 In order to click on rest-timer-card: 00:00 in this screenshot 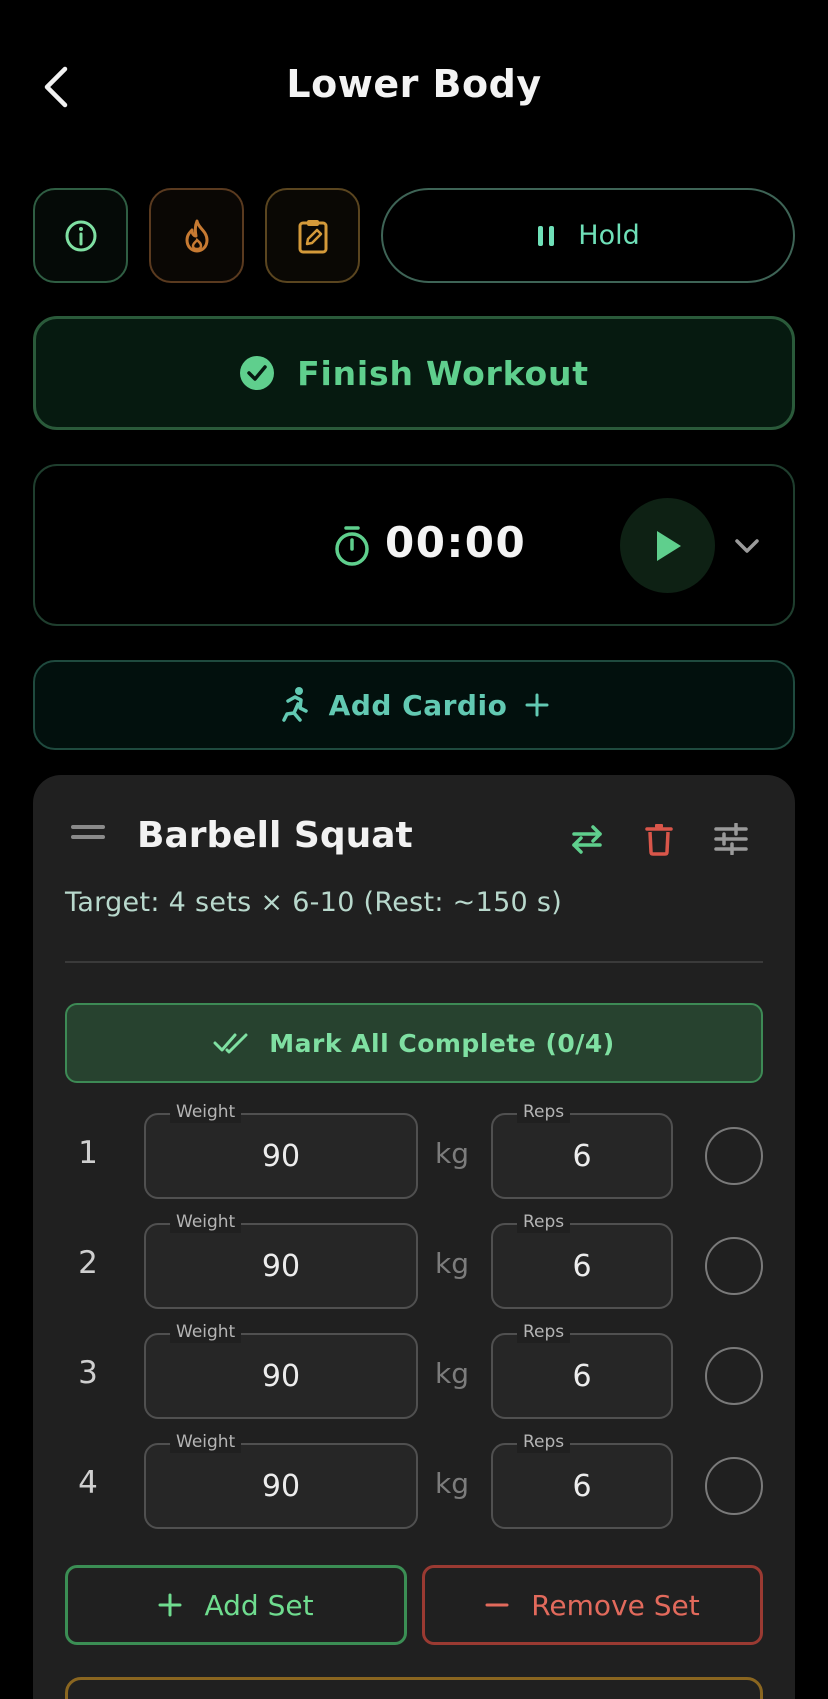, I will do `click(414, 545)`.